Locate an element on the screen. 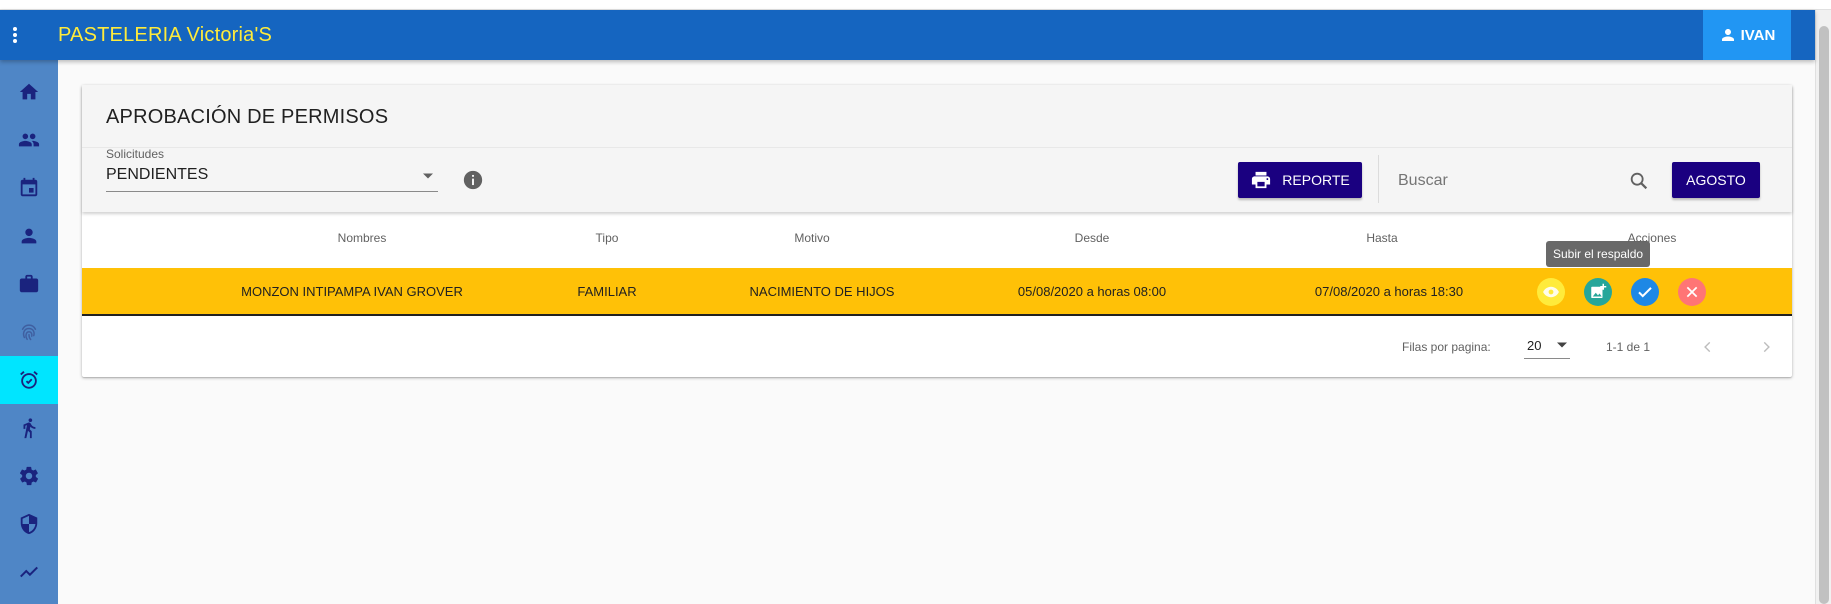 Image resolution: width=1831 pixels, height=604 pixels. next-page-button is located at coordinates (1766, 347).